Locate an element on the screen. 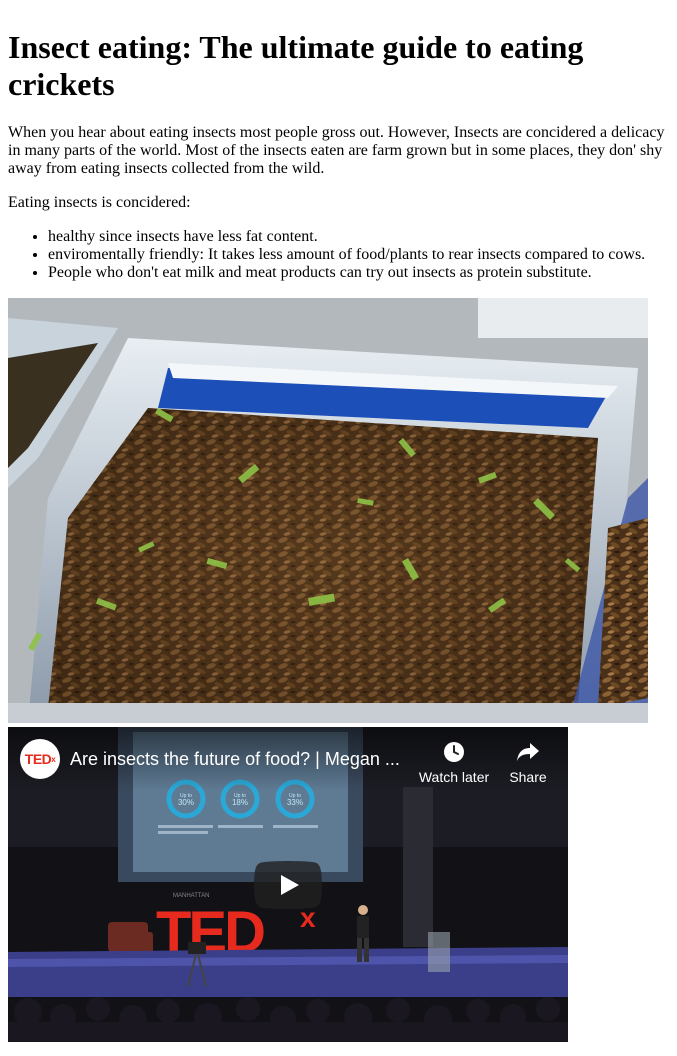  svg-text: 33% is located at coordinates (295, 802).